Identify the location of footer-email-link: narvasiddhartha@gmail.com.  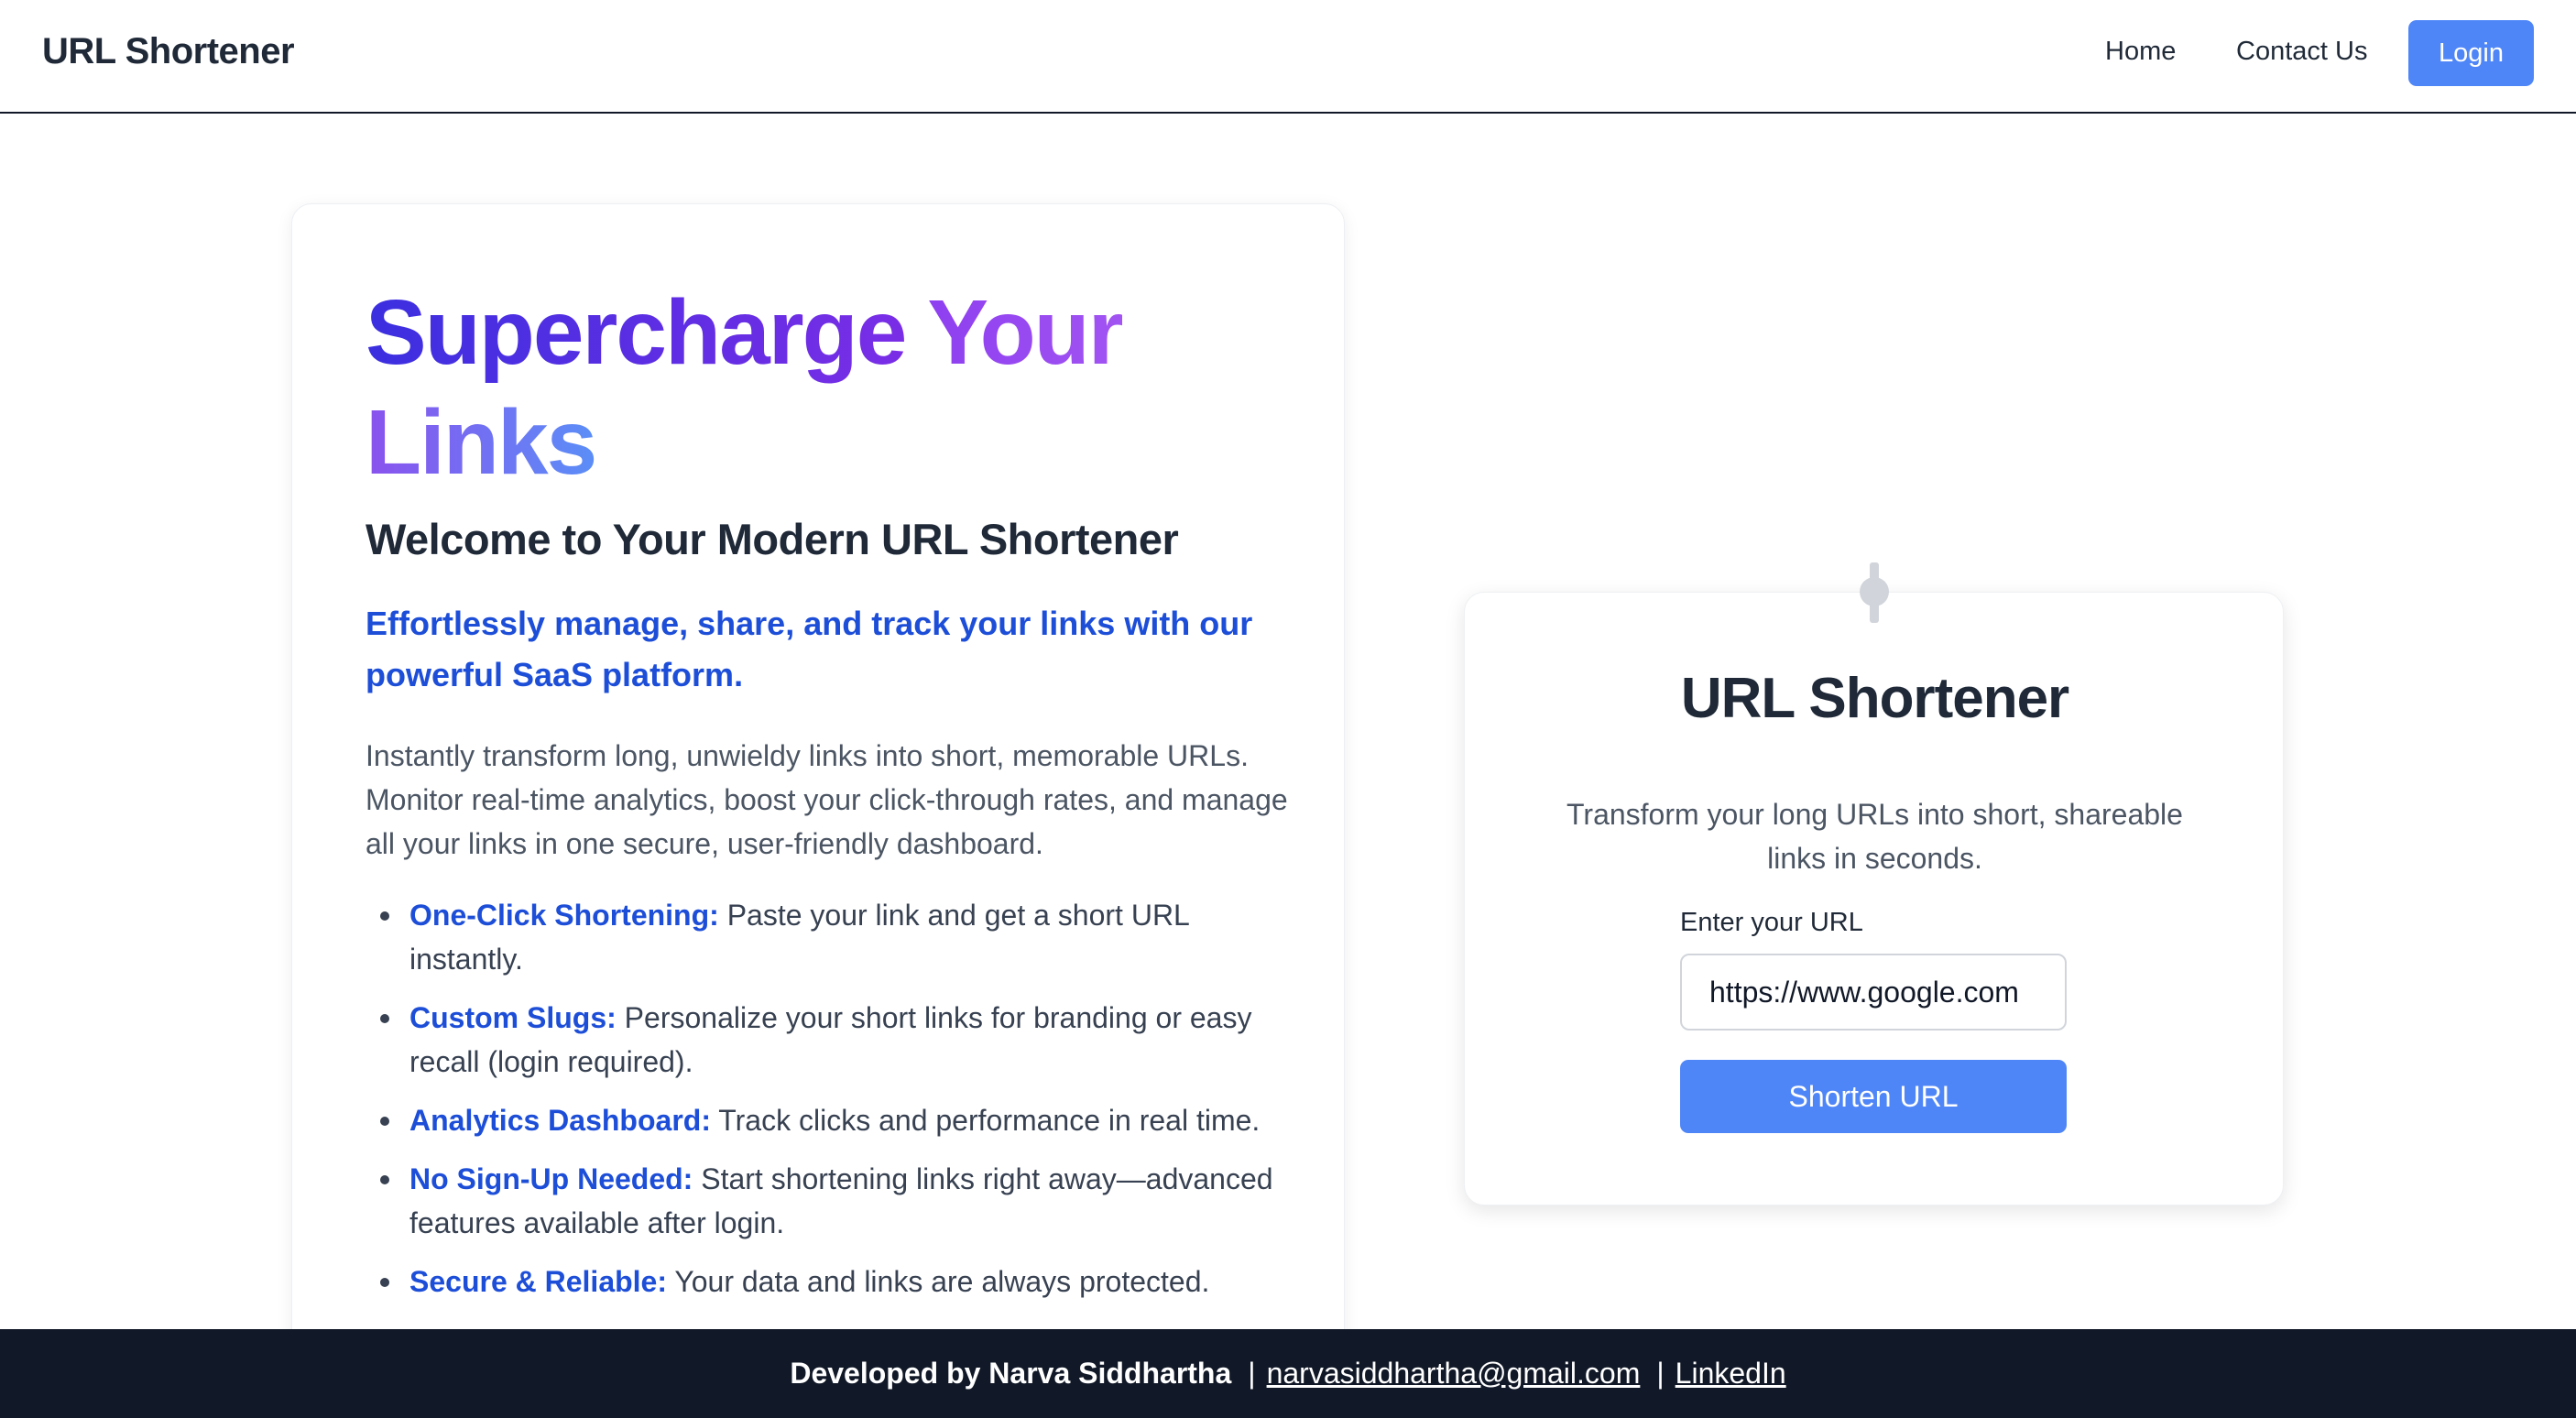
(1454, 1374).